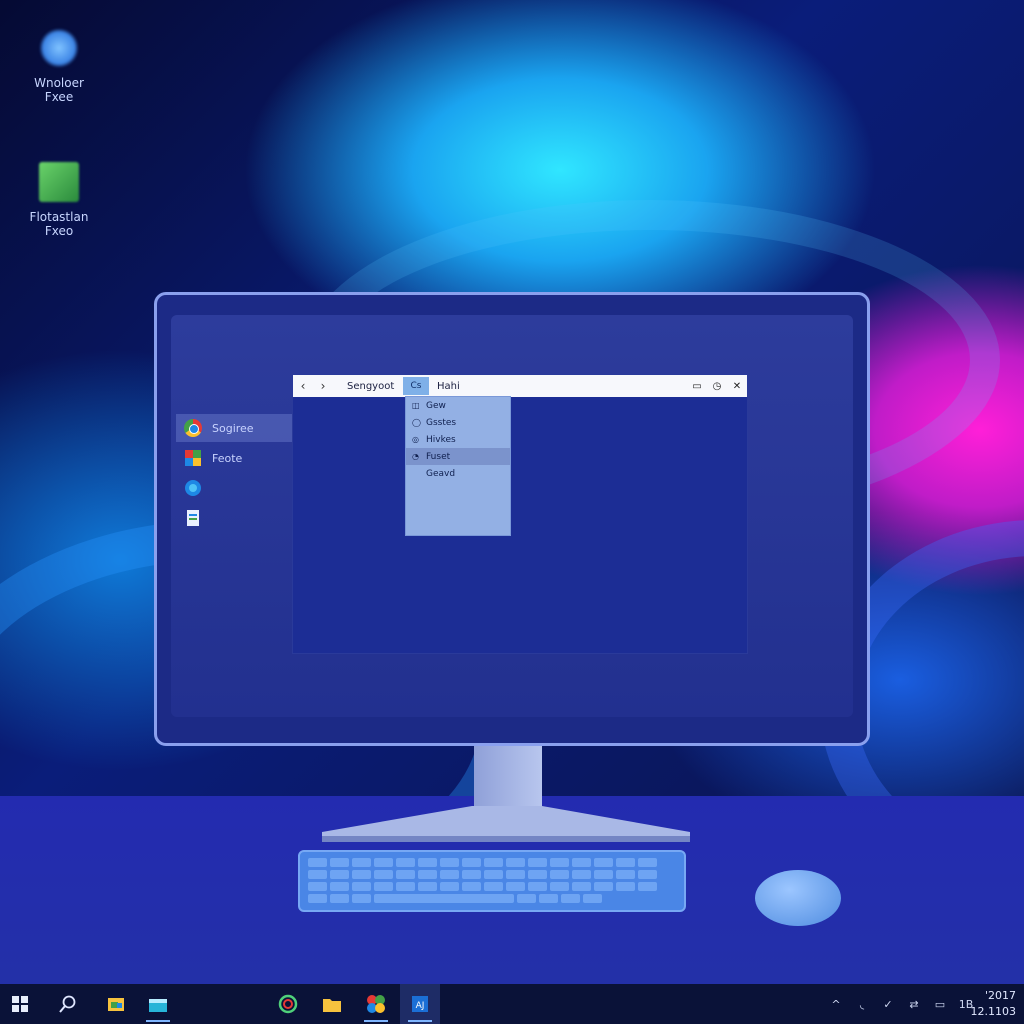 The image size is (1024, 1024). I want to click on start-icon, so click(20, 1004).